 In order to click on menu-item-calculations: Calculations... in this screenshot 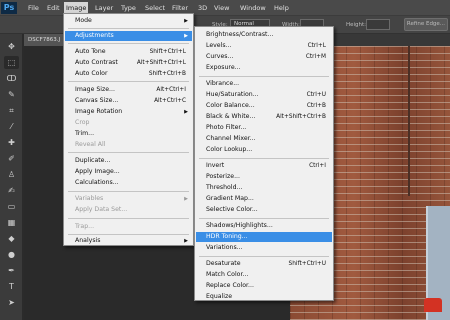, I will do `click(128, 183)`.